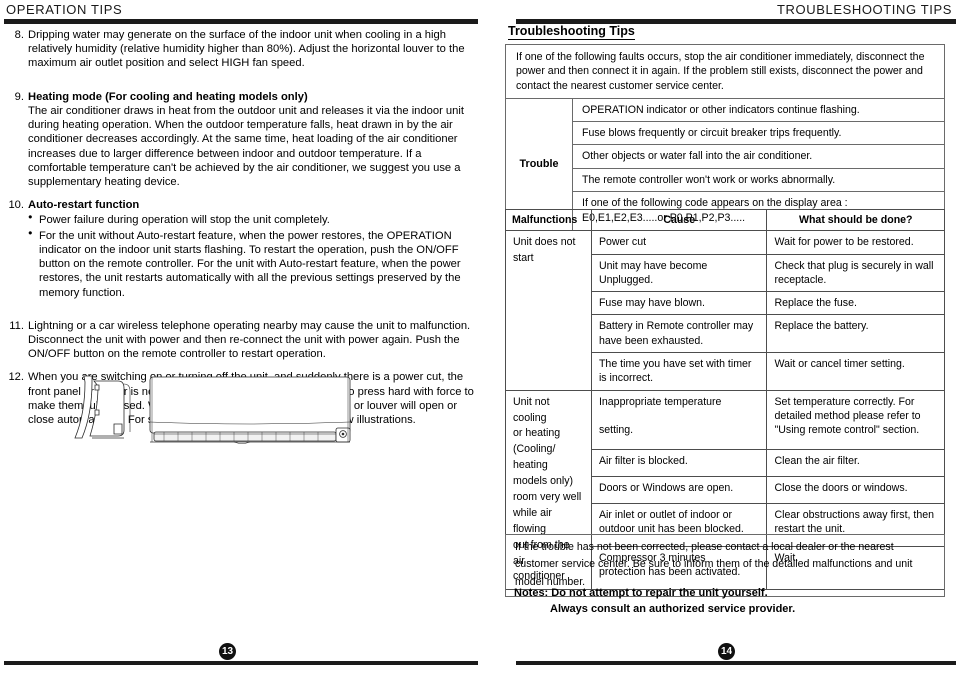 Image resolution: width=960 pixels, height=673 pixels. I want to click on side-view-icon, so click(102, 407).